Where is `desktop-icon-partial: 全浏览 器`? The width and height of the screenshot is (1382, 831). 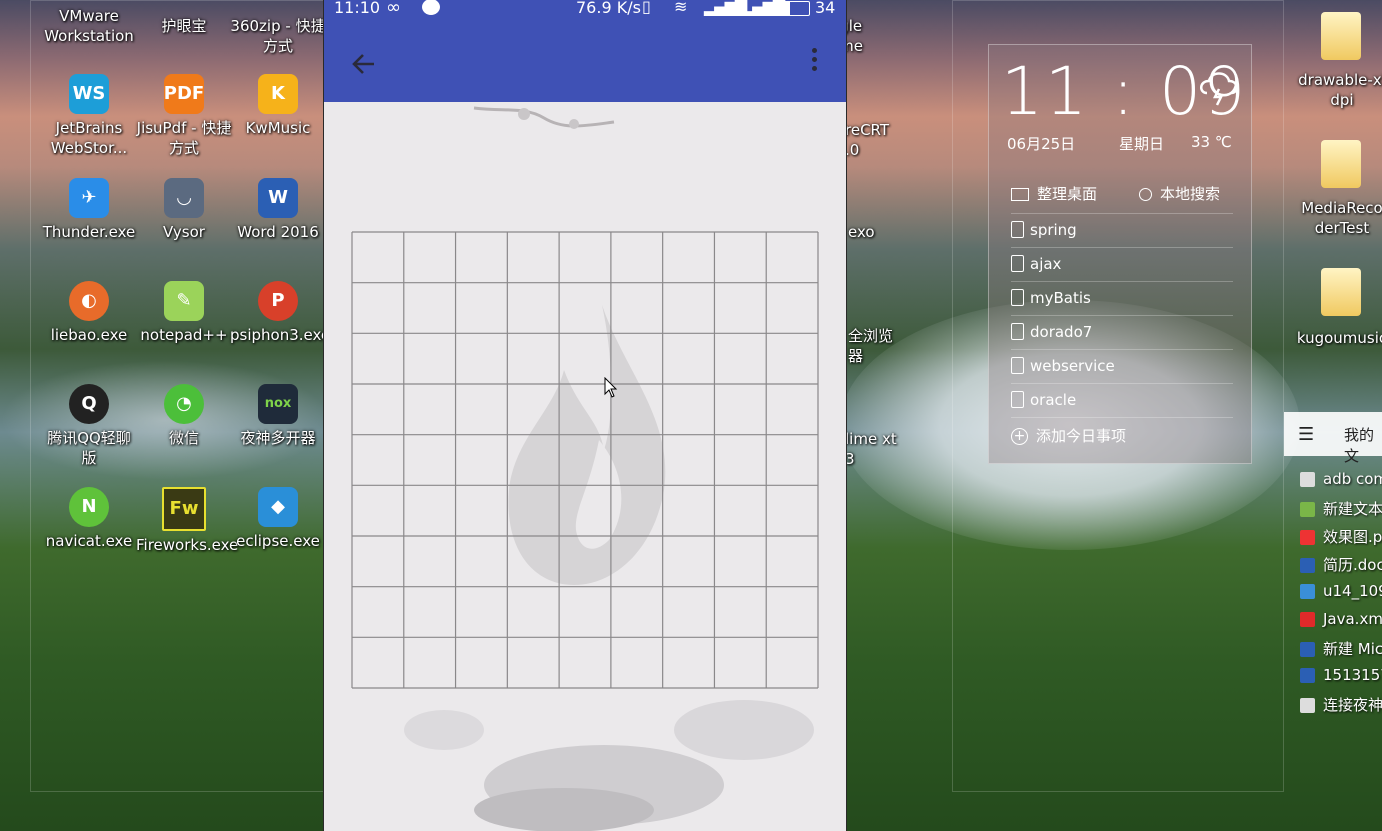 desktop-icon-partial: 全浏览 器 is located at coordinates (878, 346).